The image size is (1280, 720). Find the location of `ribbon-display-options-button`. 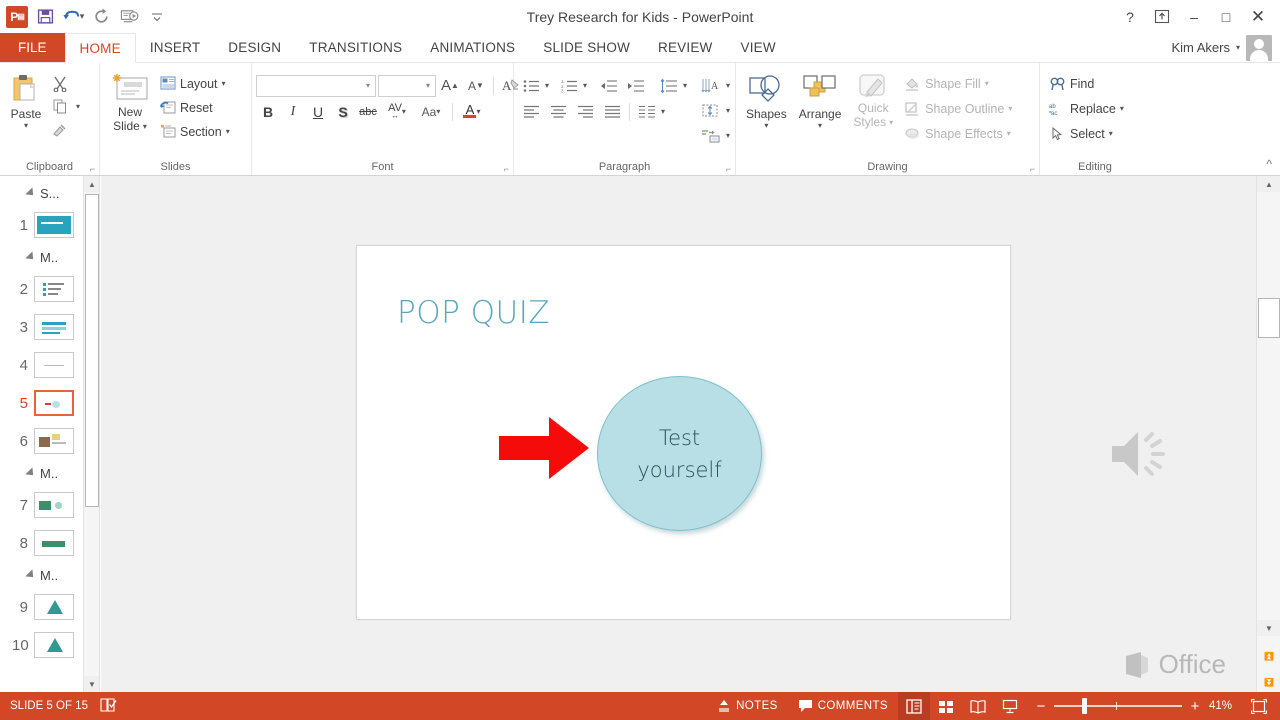

ribbon-display-options-button is located at coordinates (1162, 17).